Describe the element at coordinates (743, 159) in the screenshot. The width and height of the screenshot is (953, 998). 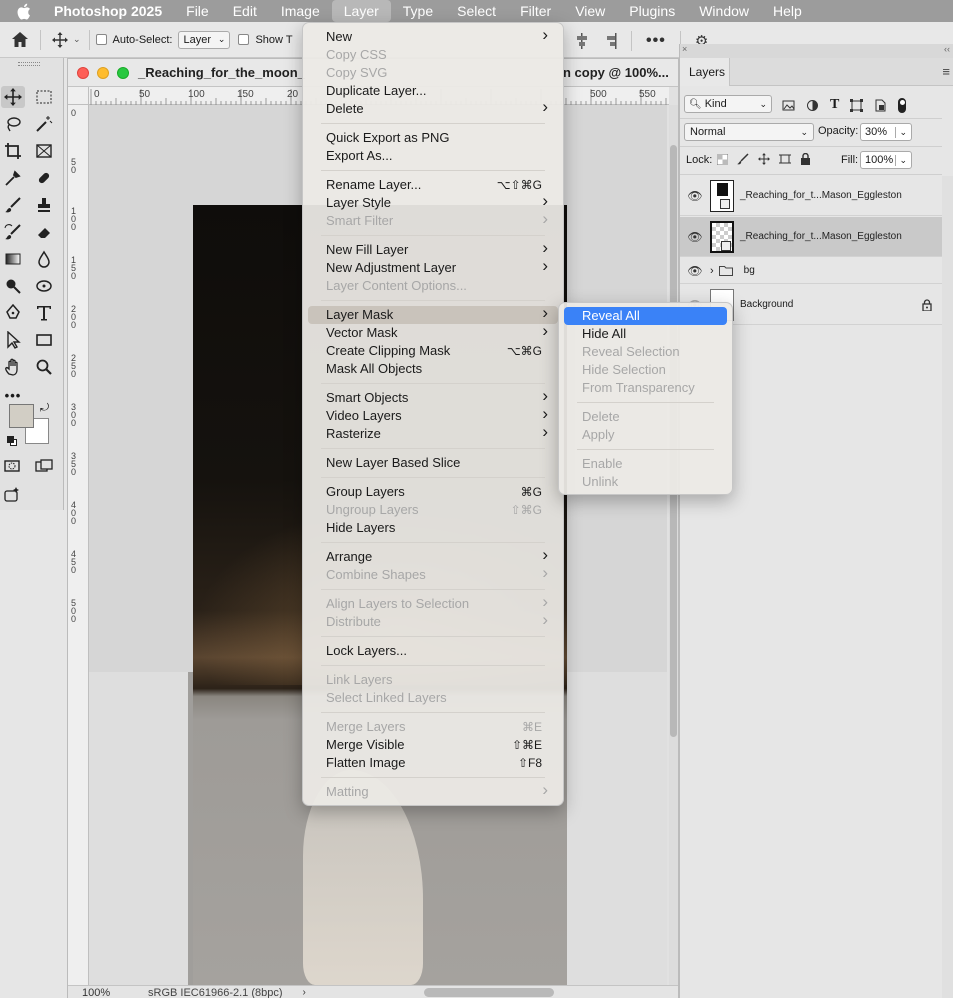
I see `lock-image-icon` at that location.